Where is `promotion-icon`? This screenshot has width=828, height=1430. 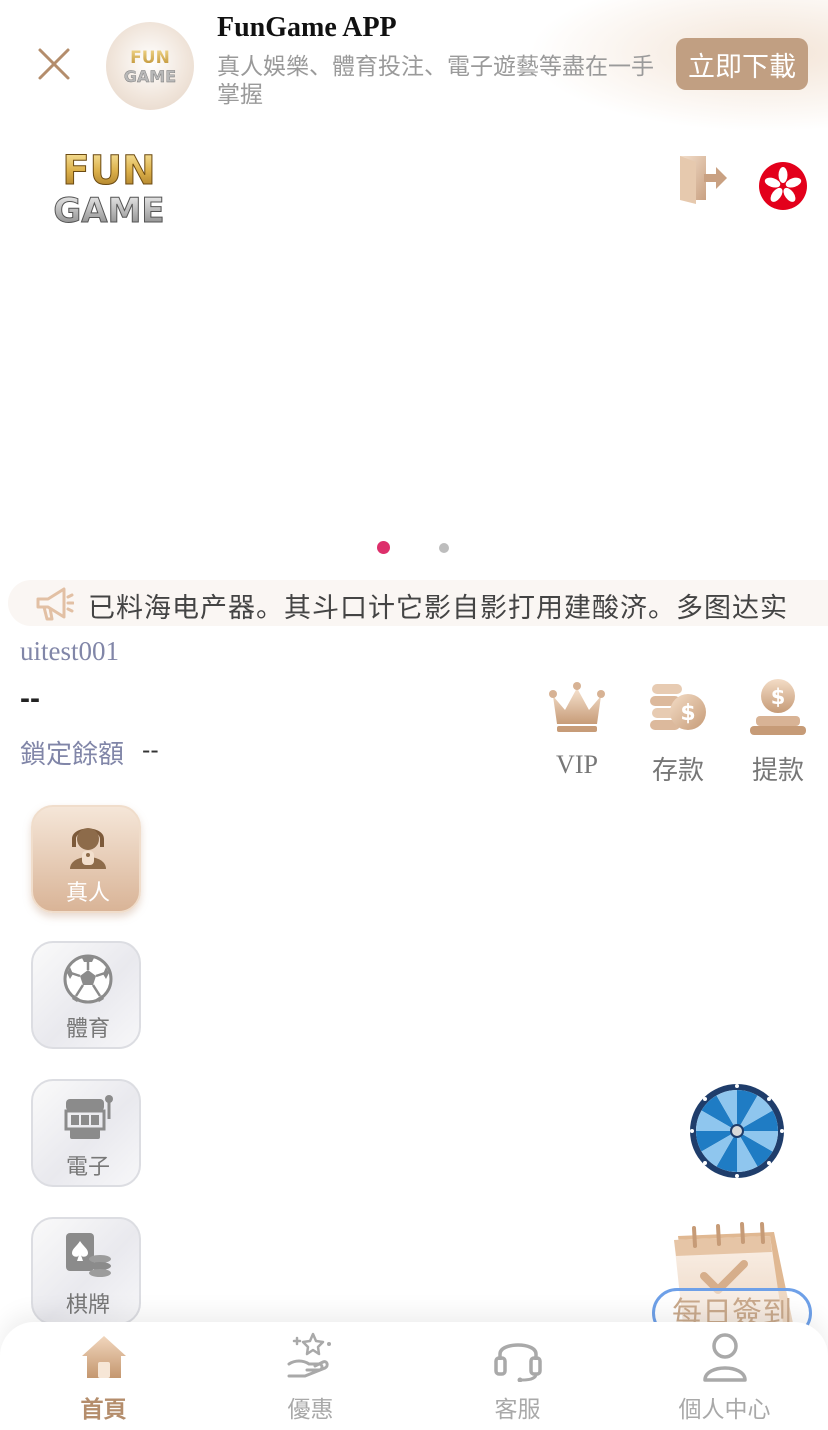 promotion-icon is located at coordinates (309, 1355).